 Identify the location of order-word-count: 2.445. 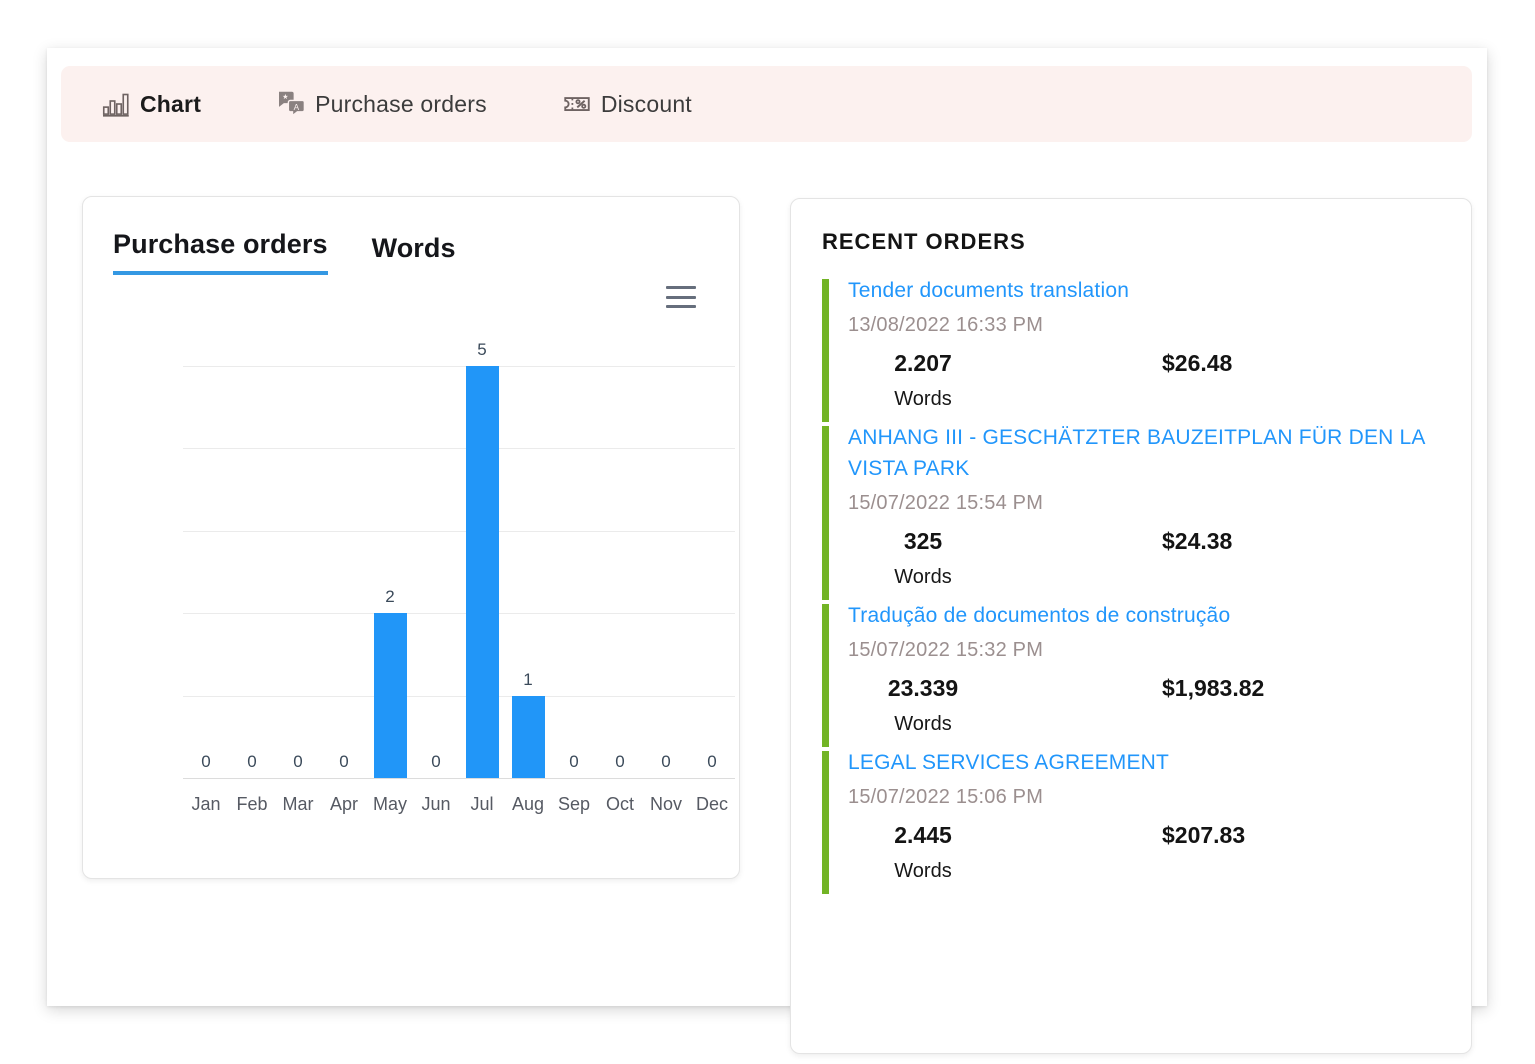
(923, 835).